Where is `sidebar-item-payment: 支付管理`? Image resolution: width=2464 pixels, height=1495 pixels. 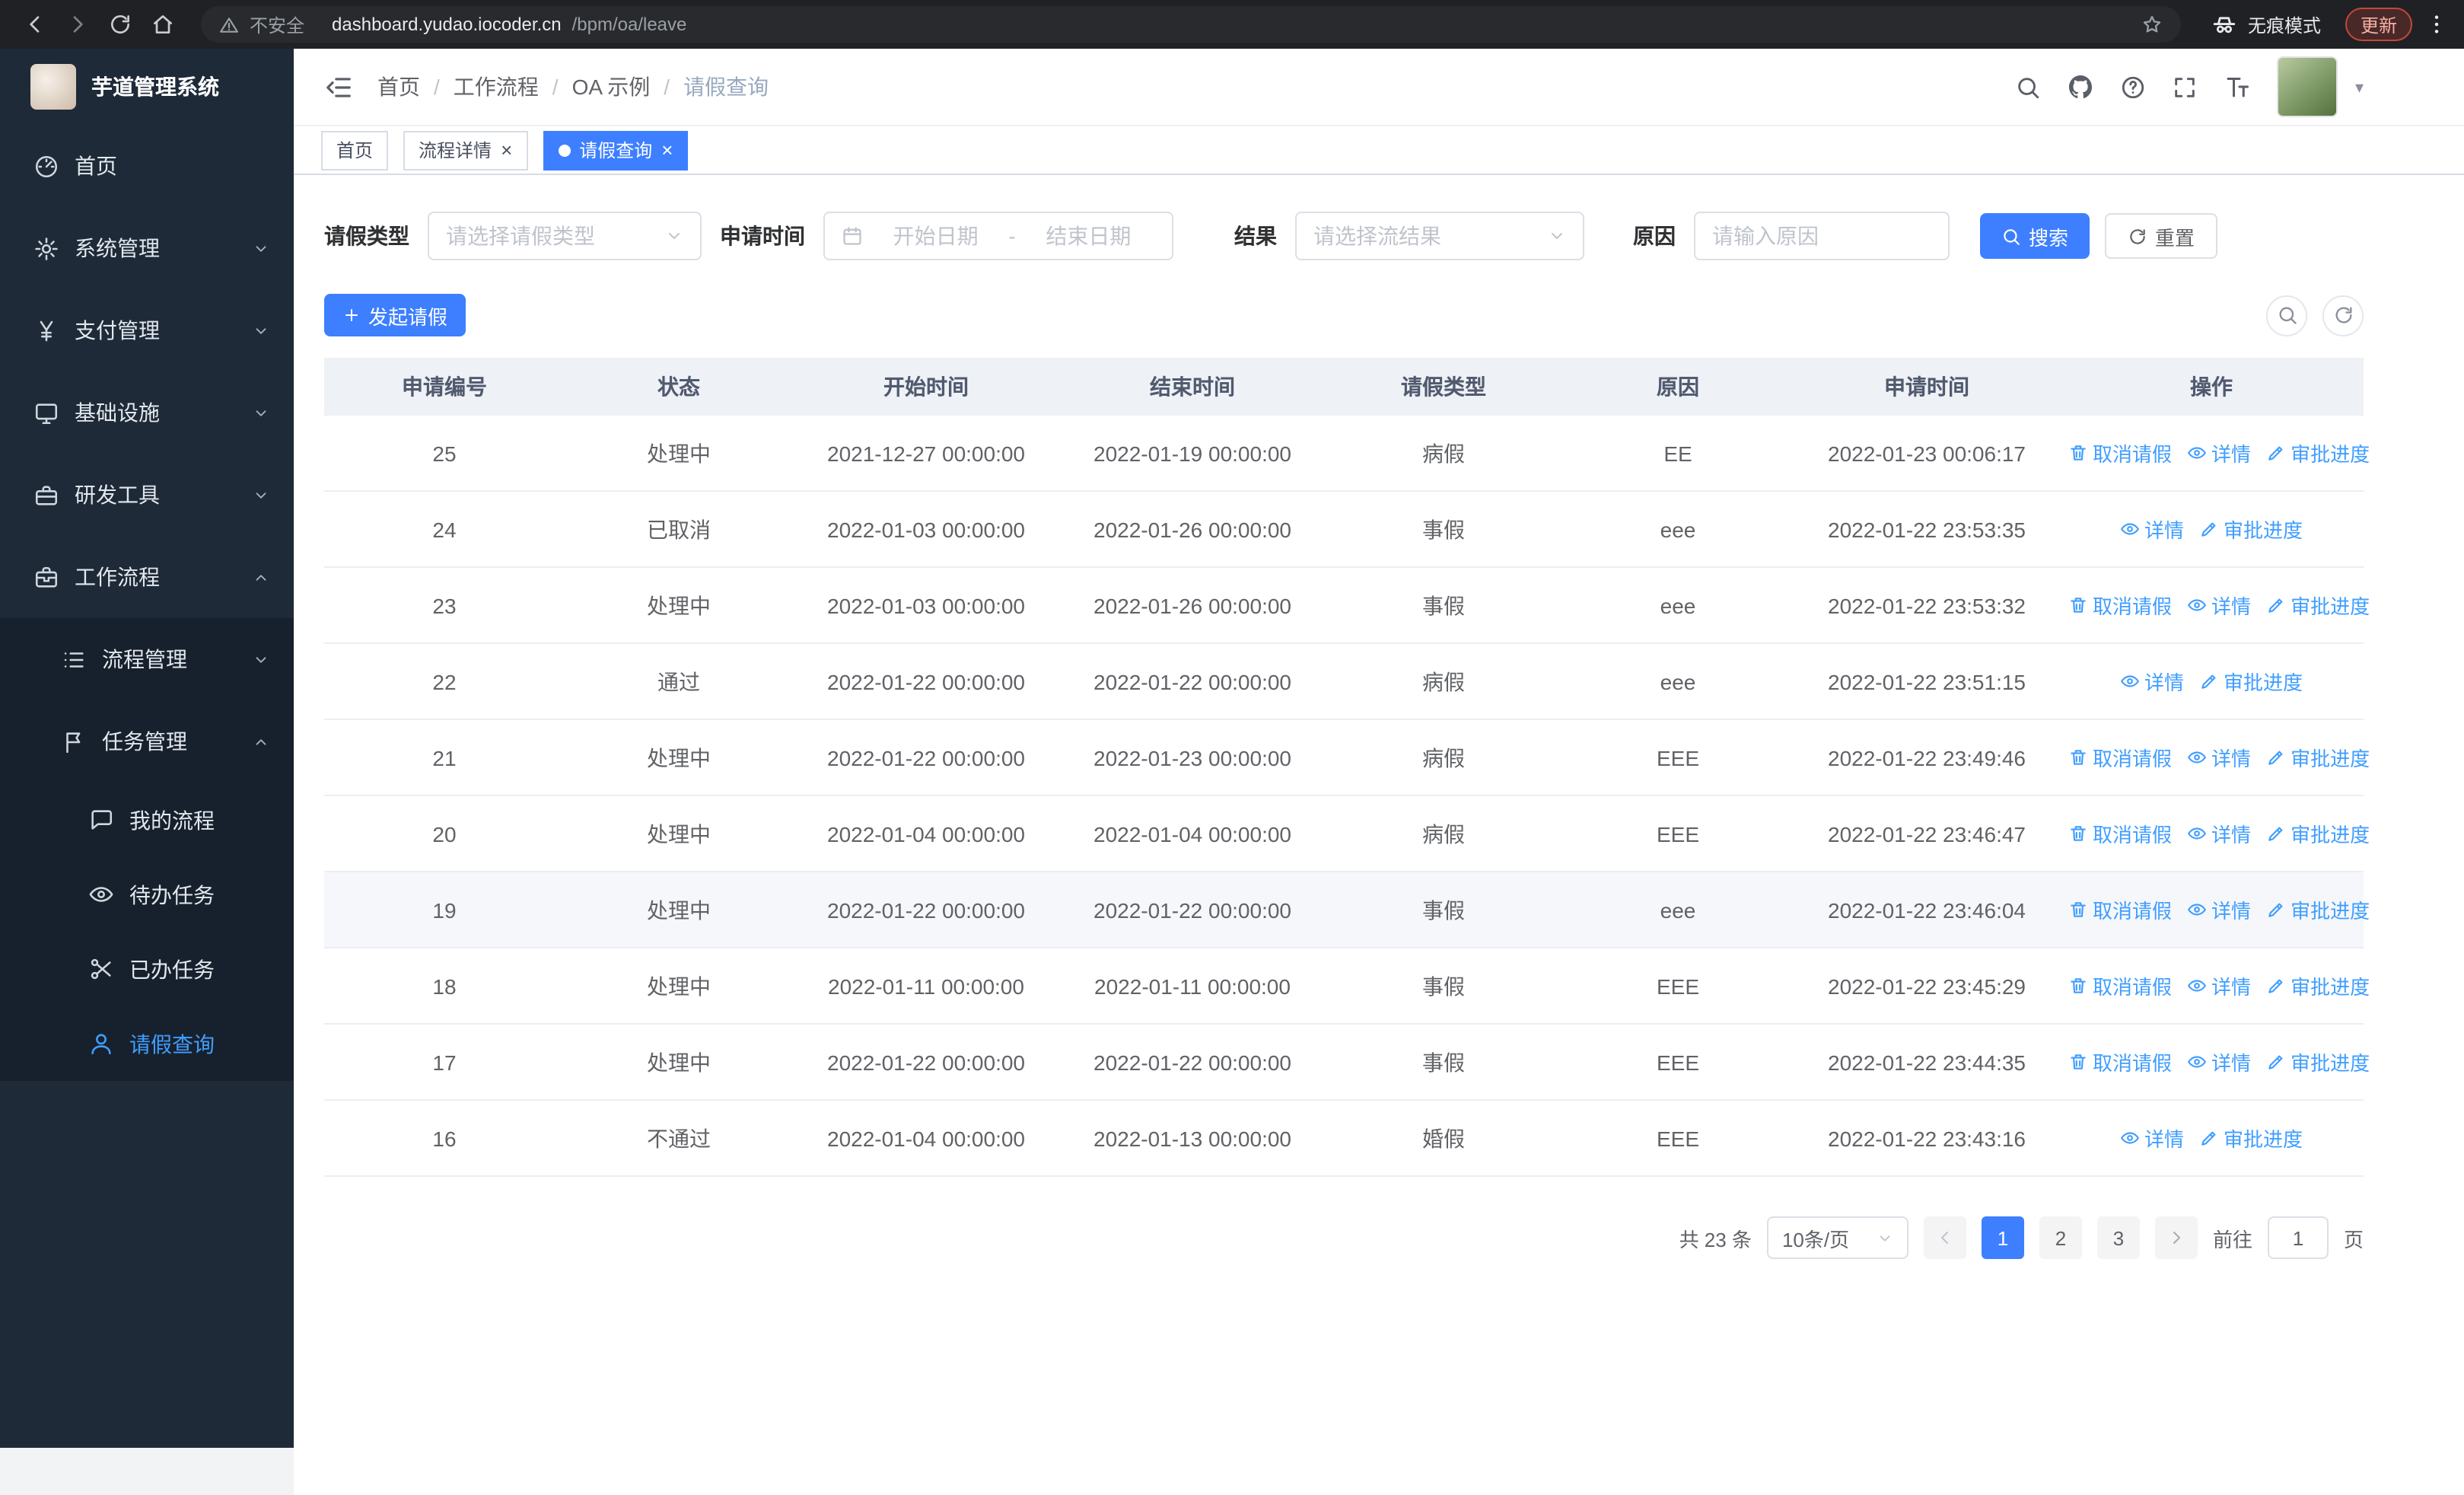
sidebar-item-payment: 支付管理 is located at coordinates (147, 330).